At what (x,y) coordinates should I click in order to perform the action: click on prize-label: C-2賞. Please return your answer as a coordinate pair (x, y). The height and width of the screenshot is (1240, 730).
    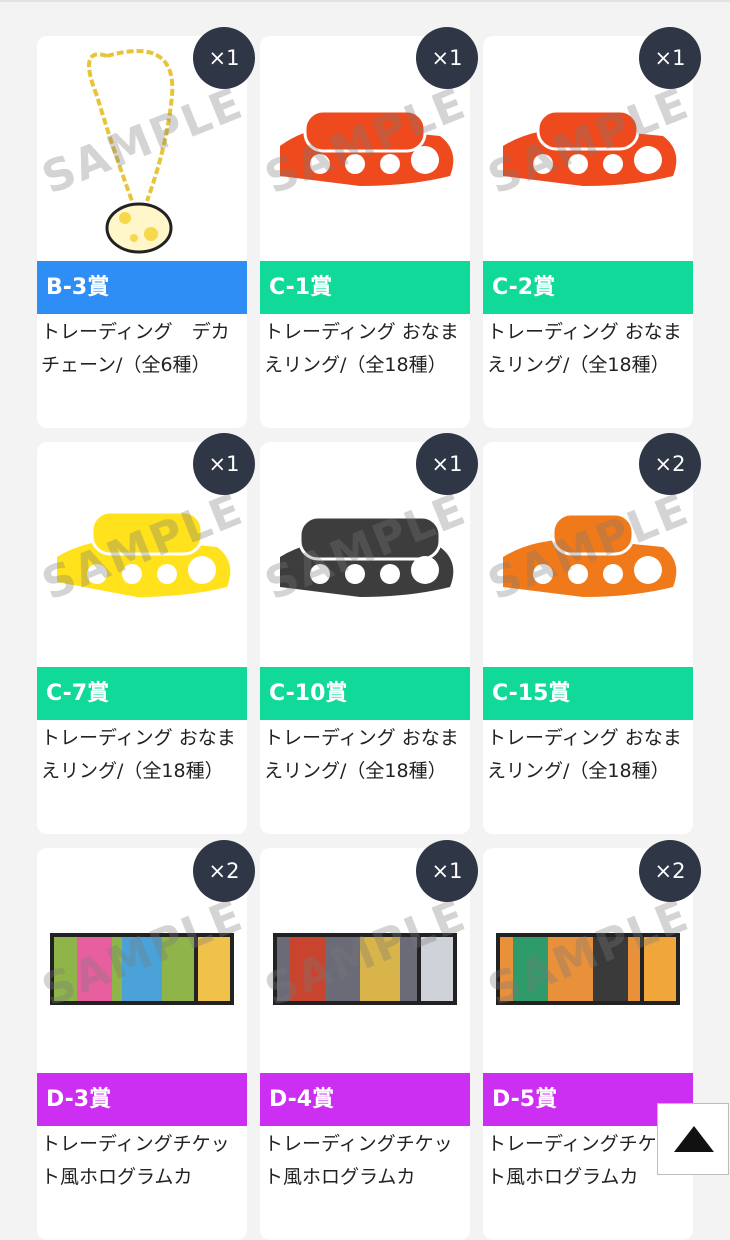
    Looking at the image, I should click on (588, 287).